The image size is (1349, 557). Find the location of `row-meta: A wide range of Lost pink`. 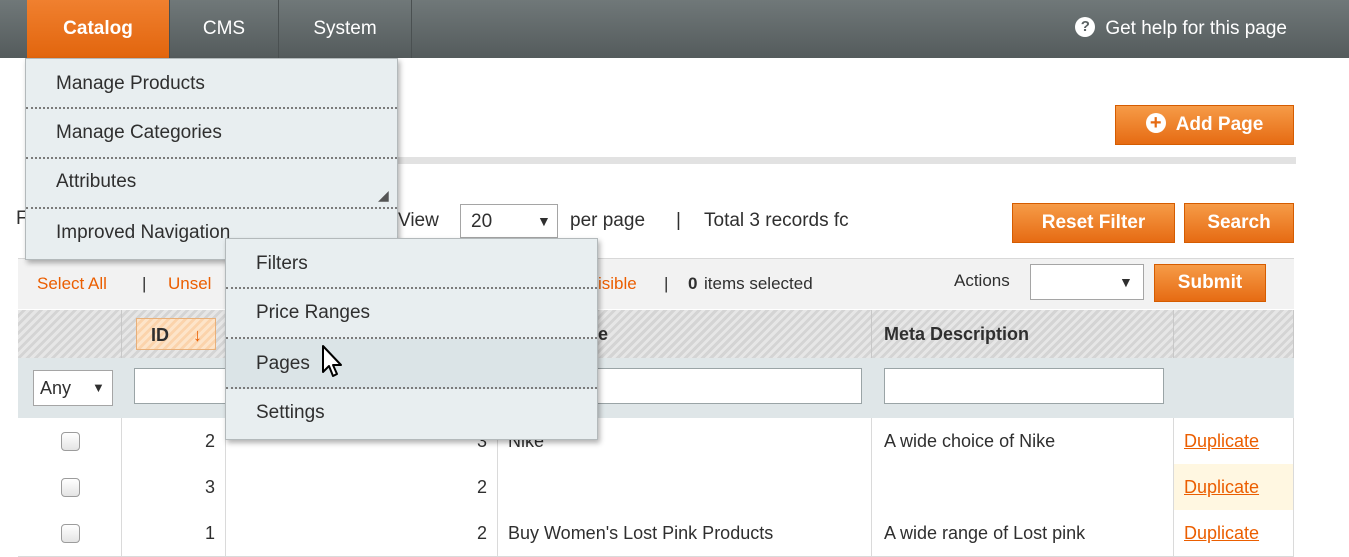

row-meta: A wide range of Lost pink is located at coordinates (1023, 533).